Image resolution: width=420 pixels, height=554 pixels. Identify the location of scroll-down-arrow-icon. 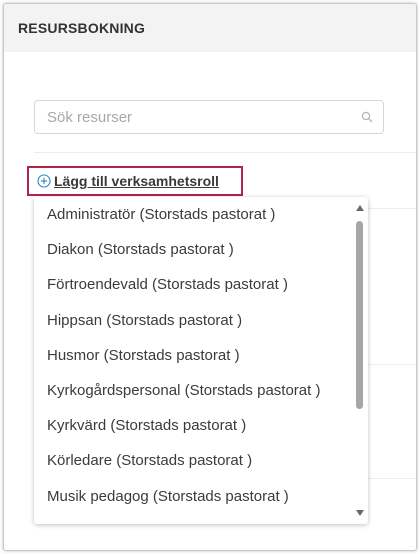
(360, 513).